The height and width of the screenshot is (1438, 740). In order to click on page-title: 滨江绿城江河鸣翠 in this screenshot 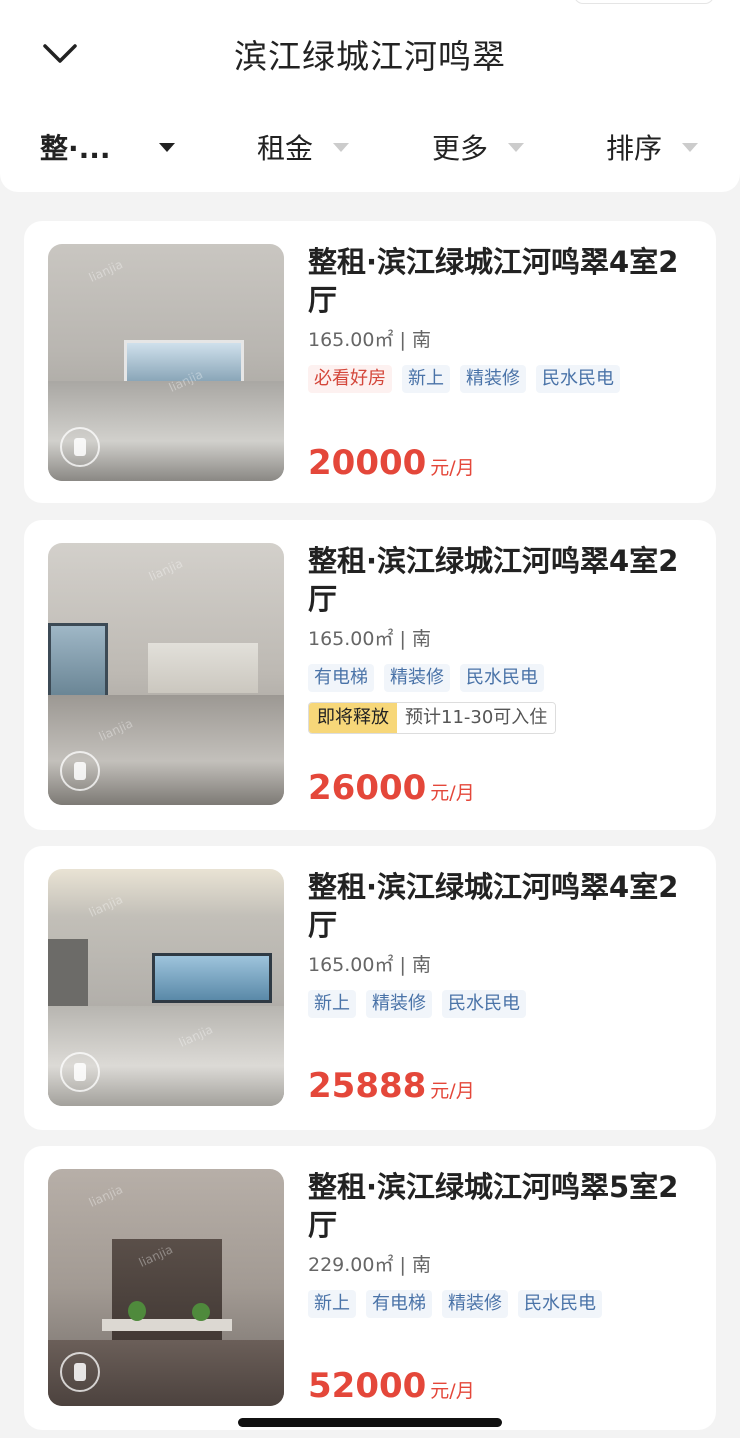, I will do `click(370, 56)`.